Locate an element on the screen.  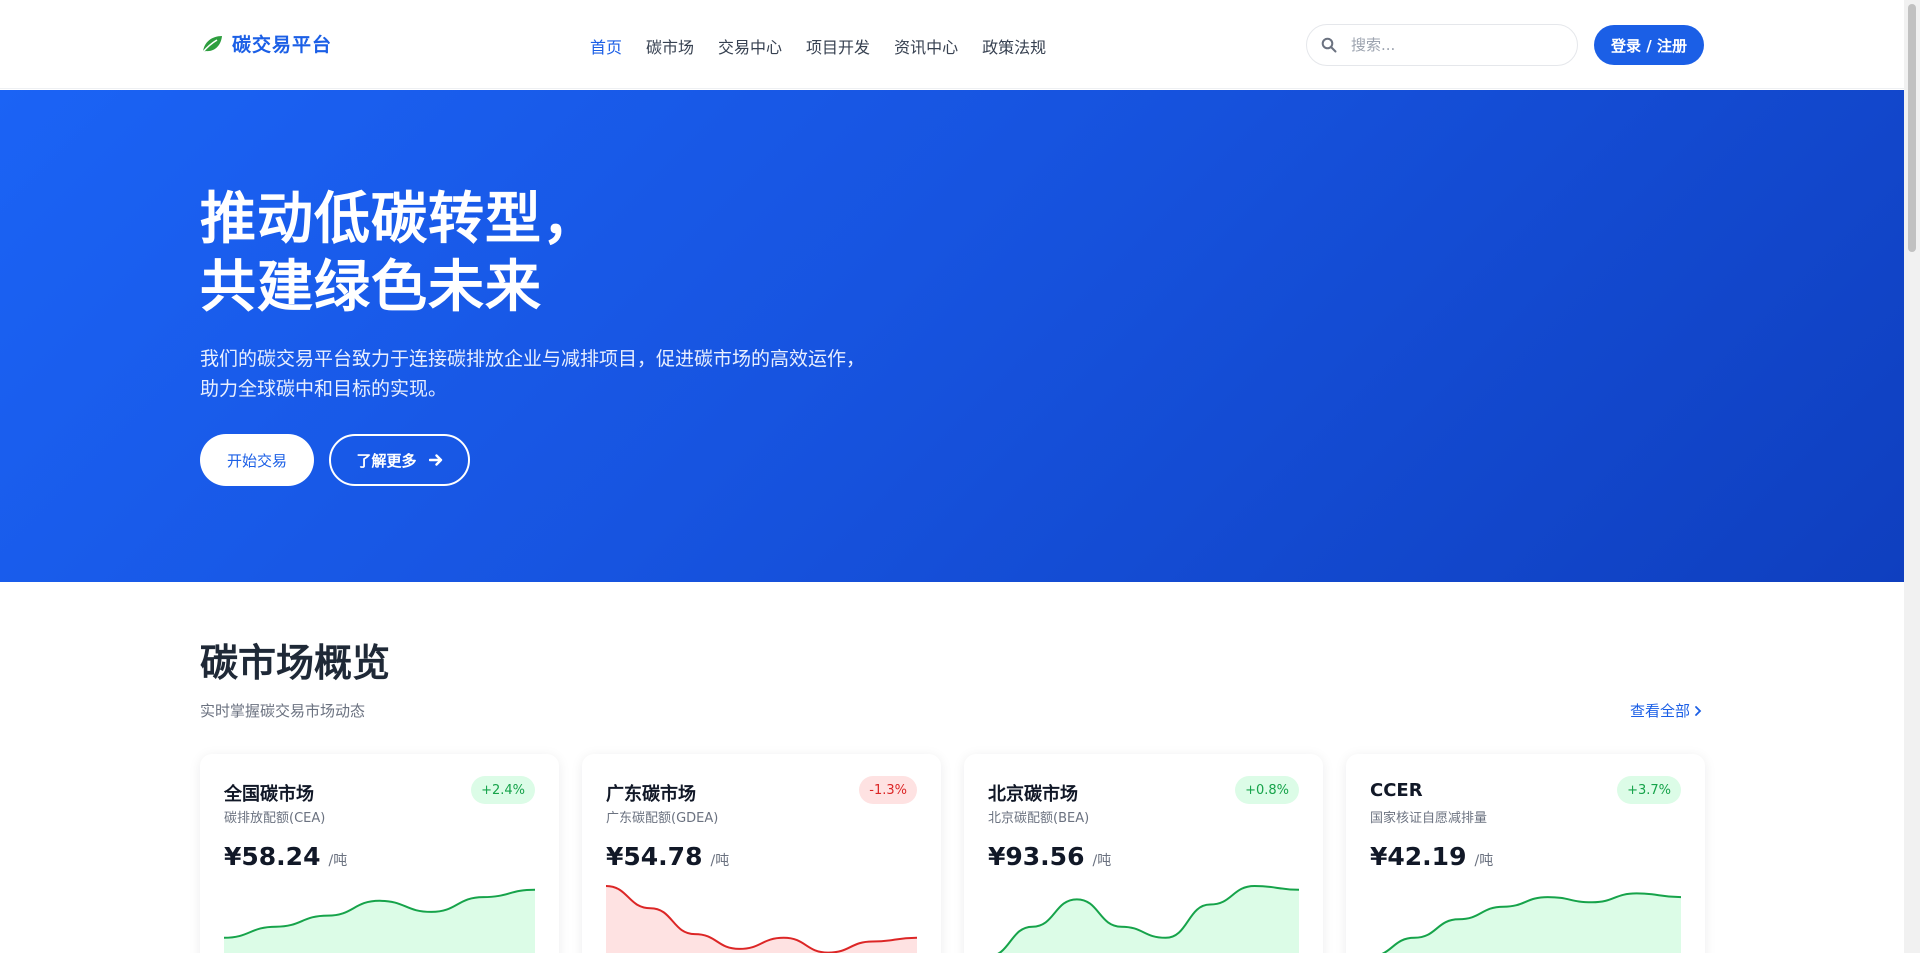
nav-item-trading-center: 交易中心 is located at coordinates (750, 46).